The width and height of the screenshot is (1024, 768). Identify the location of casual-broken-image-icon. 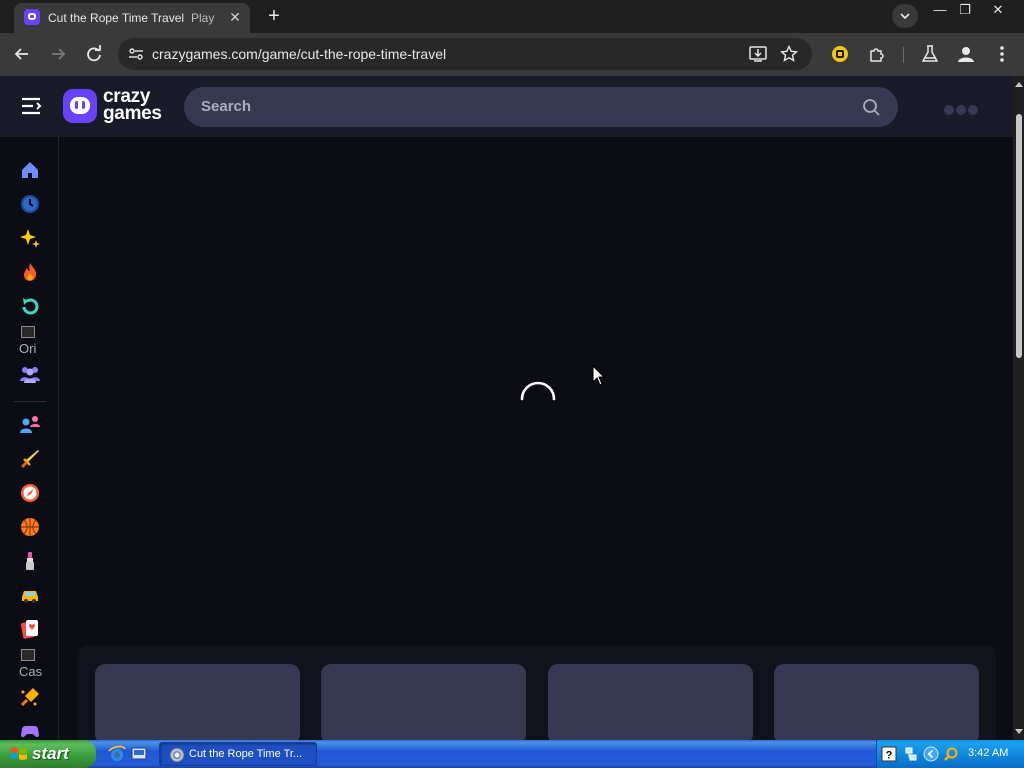
(28, 655).